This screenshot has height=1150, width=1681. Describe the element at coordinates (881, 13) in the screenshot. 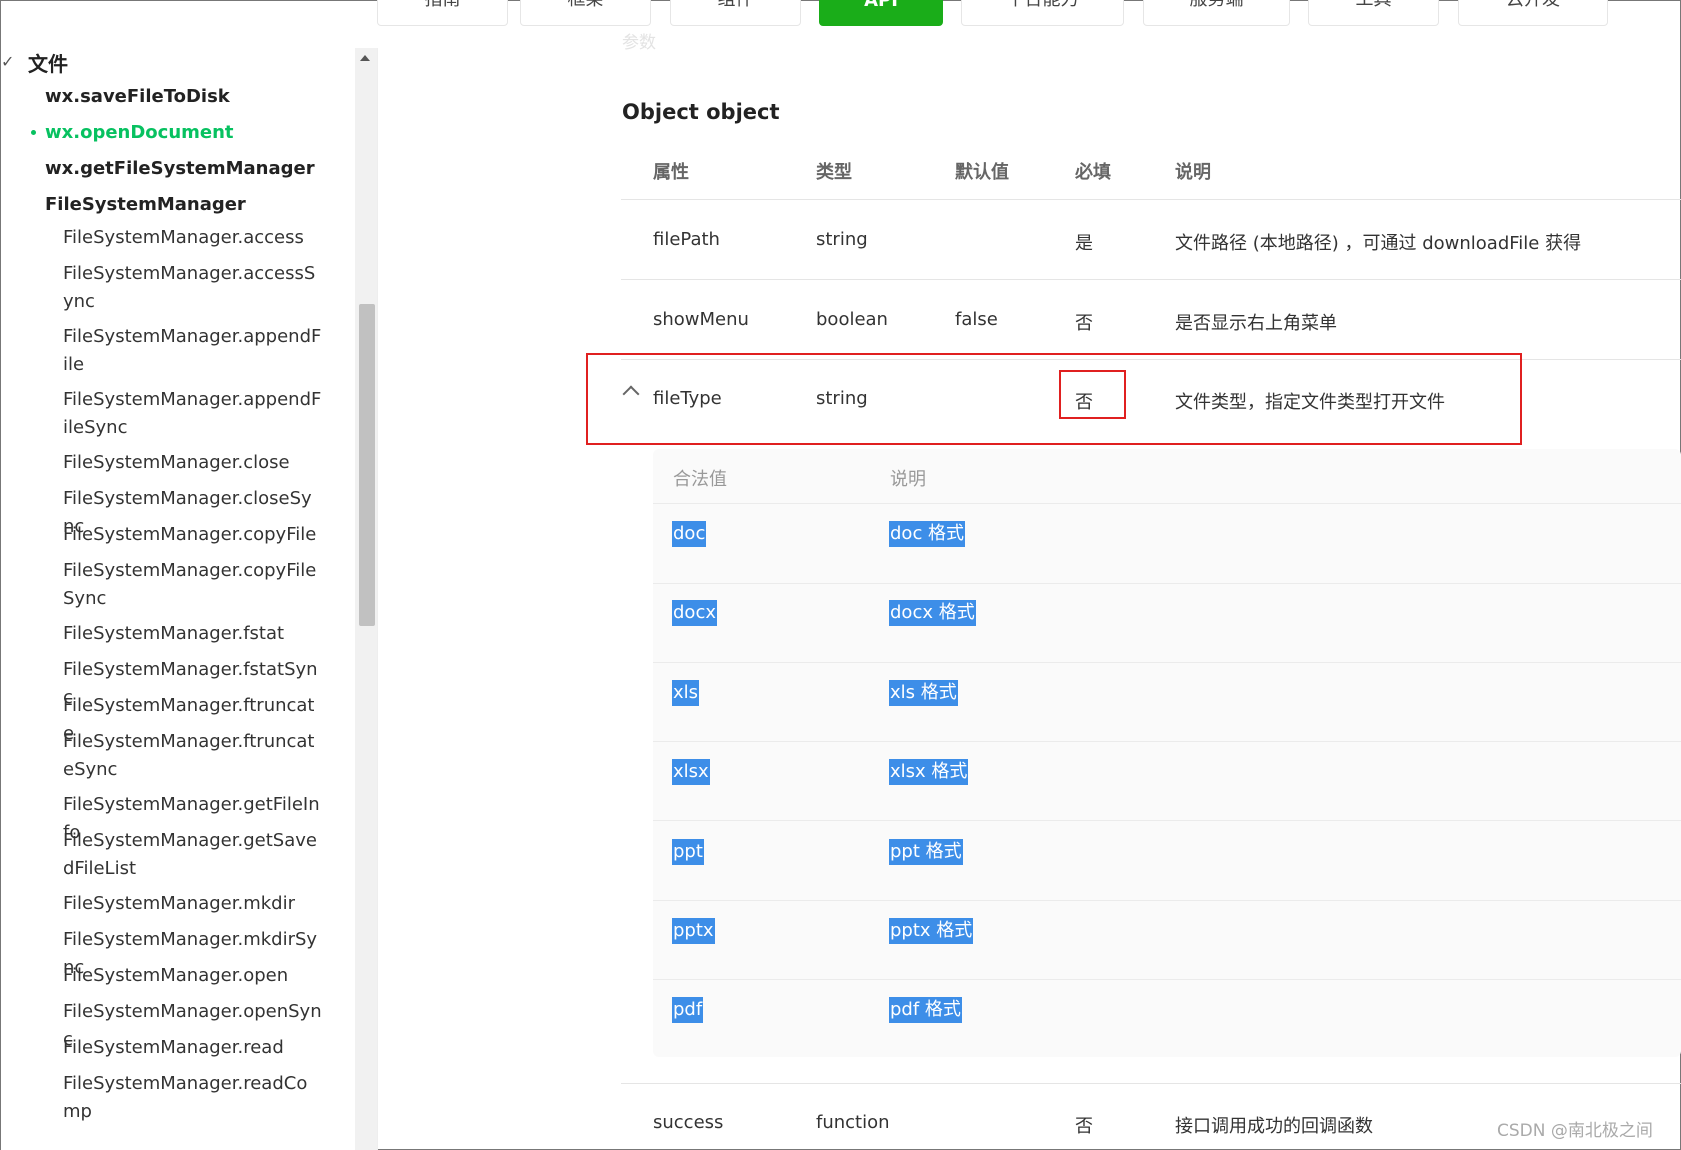

I see `tab-api: API` at that location.